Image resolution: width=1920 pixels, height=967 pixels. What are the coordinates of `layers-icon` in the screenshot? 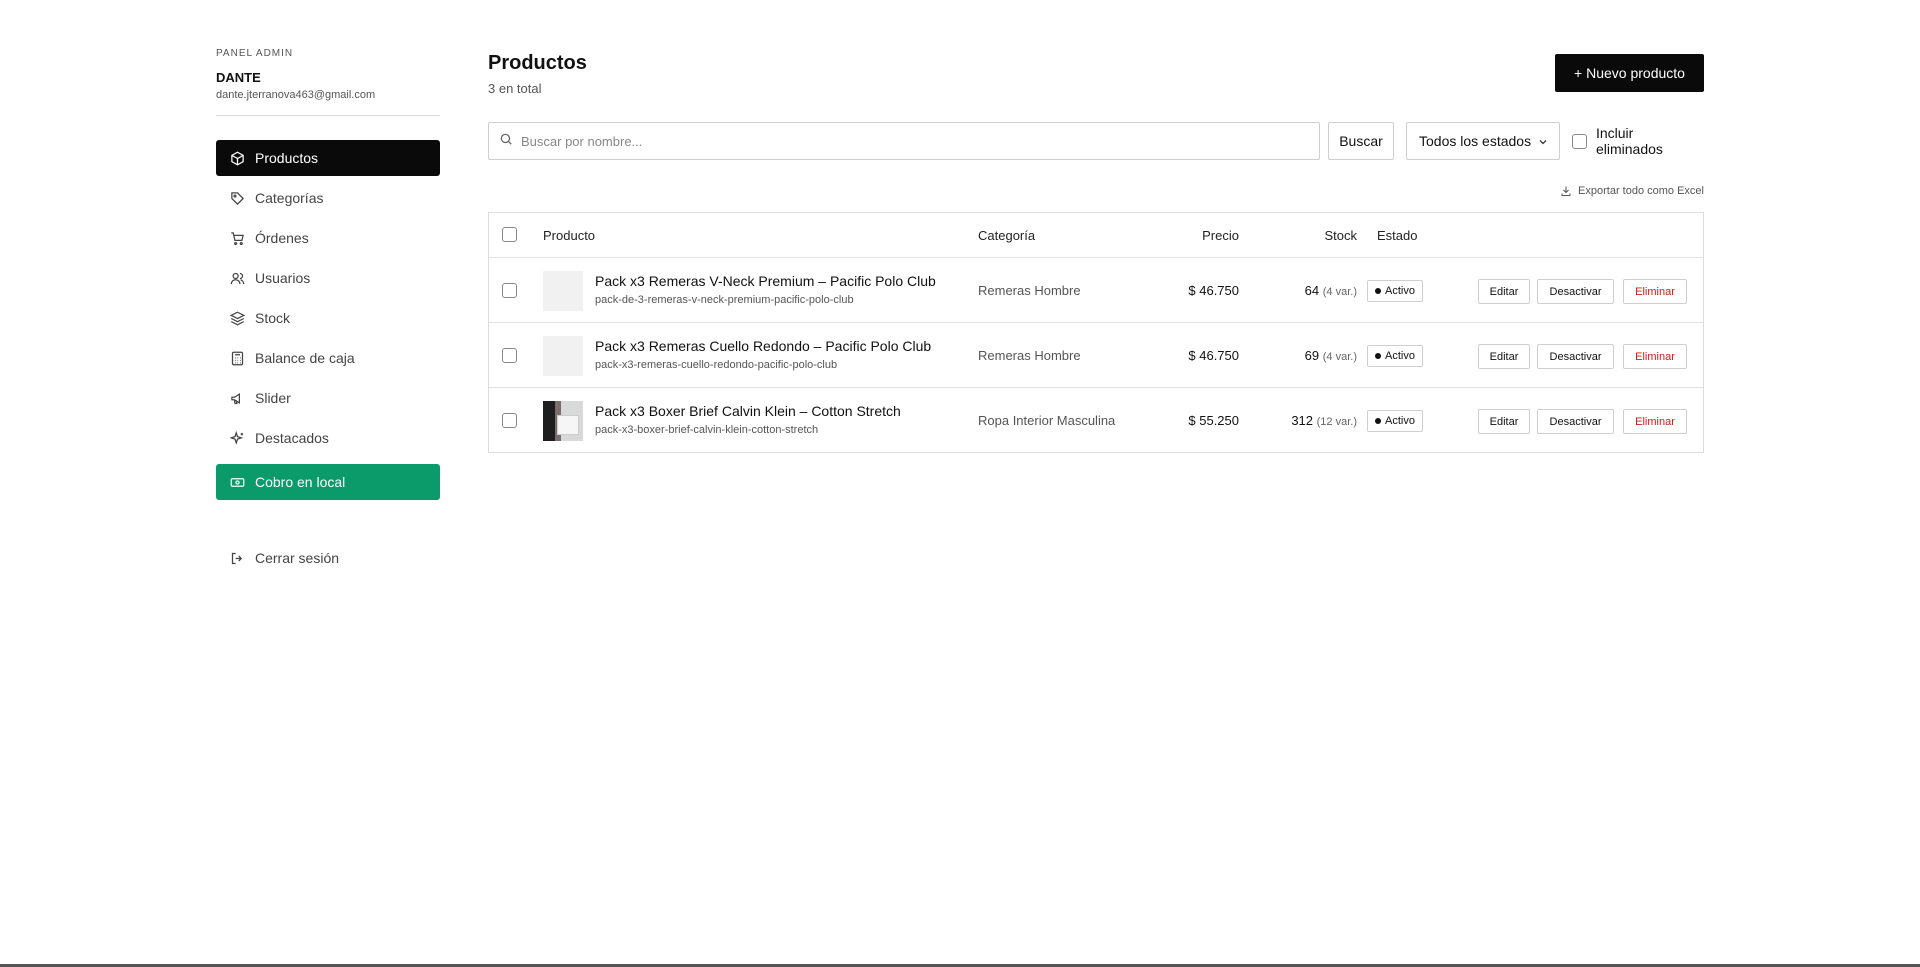 It's located at (237, 318).